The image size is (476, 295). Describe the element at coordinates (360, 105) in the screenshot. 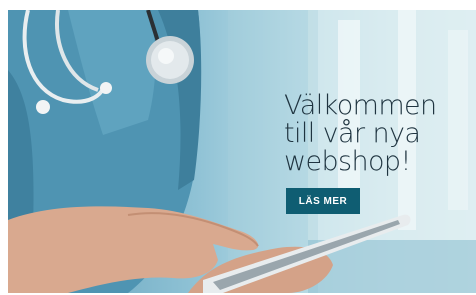

I see `hero-headline-line-1: Välkommen` at that location.